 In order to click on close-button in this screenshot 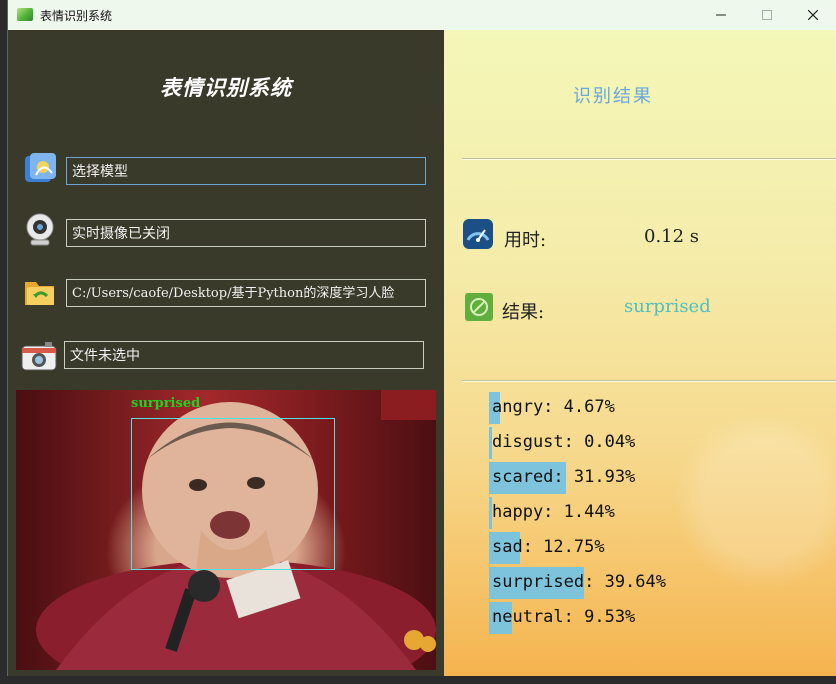, I will do `click(813, 15)`.